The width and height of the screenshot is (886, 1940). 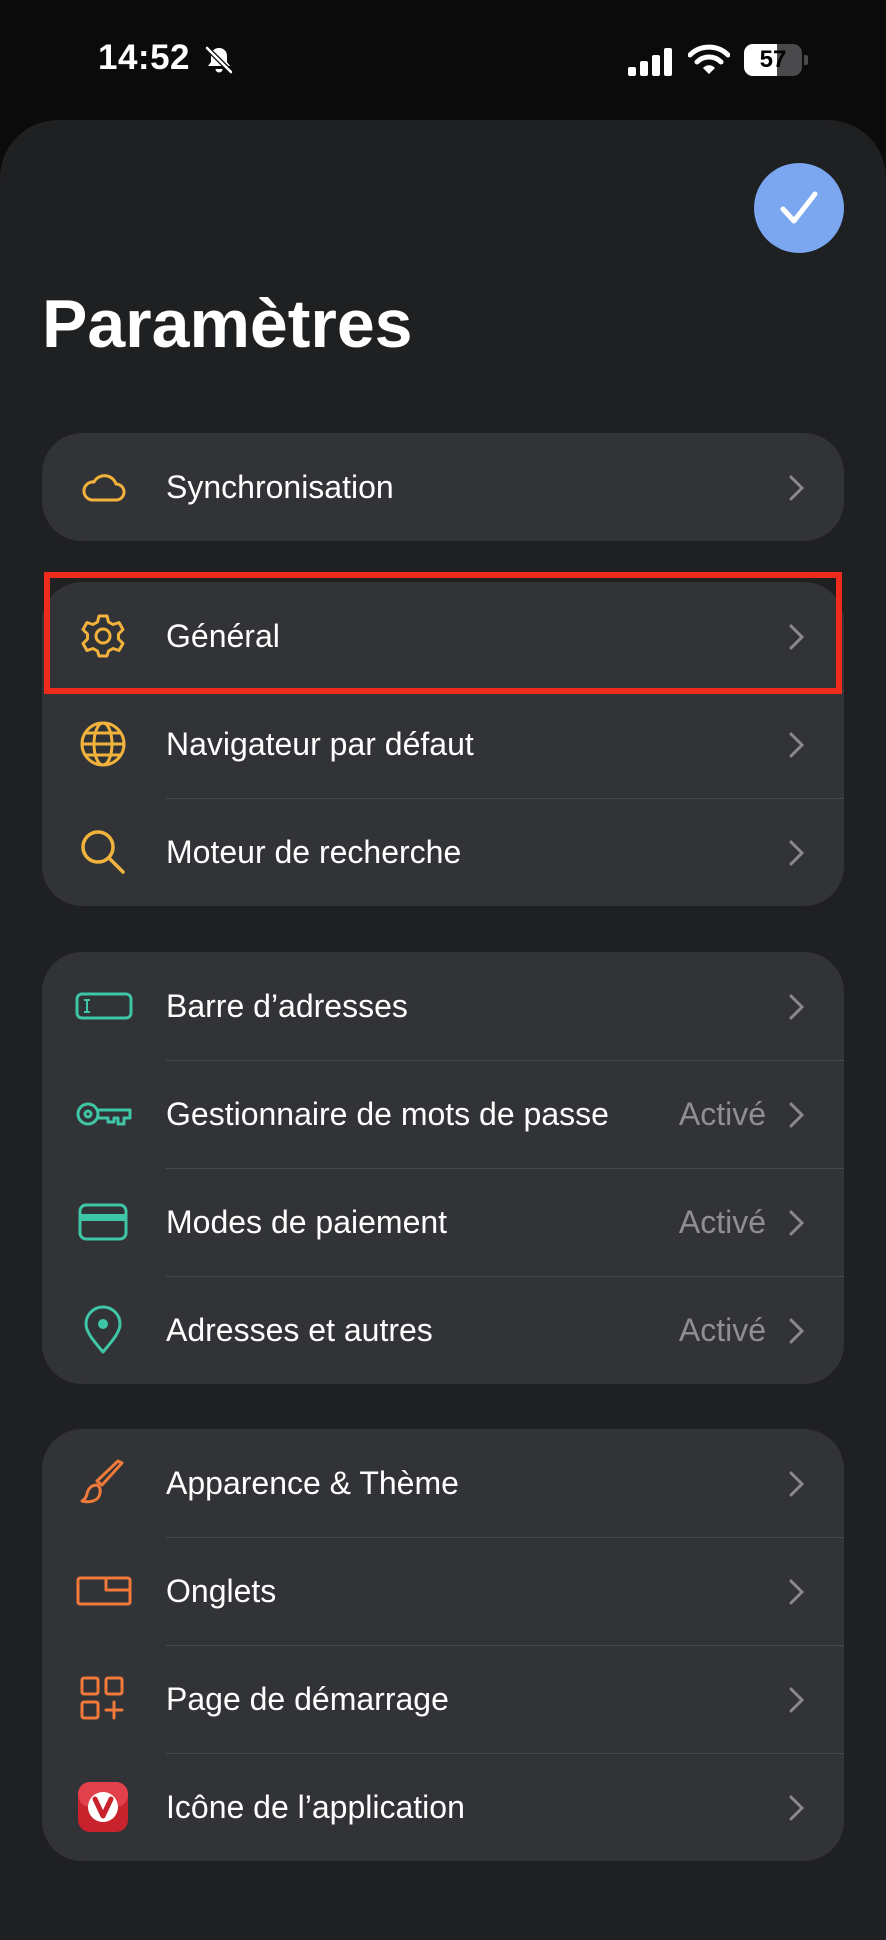 I want to click on bell-muted-icon, so click(x=219, y=60).